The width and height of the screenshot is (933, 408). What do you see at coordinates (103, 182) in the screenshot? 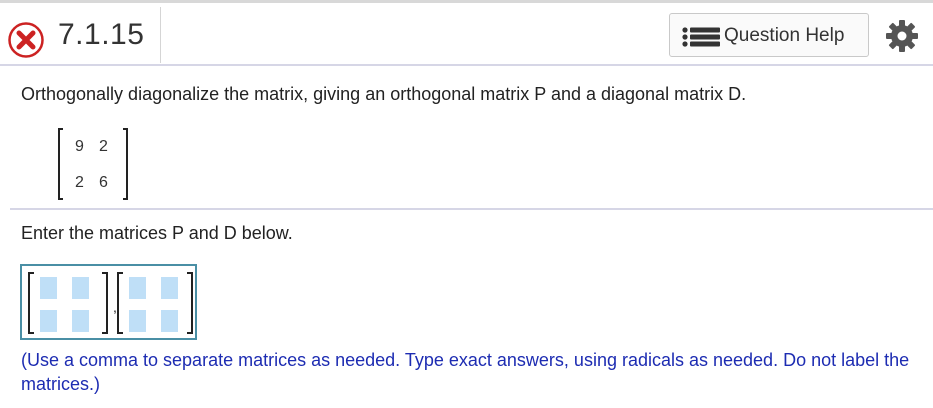
I see `matrix-cell-2-2: 6` at bounding box center [103, 182].